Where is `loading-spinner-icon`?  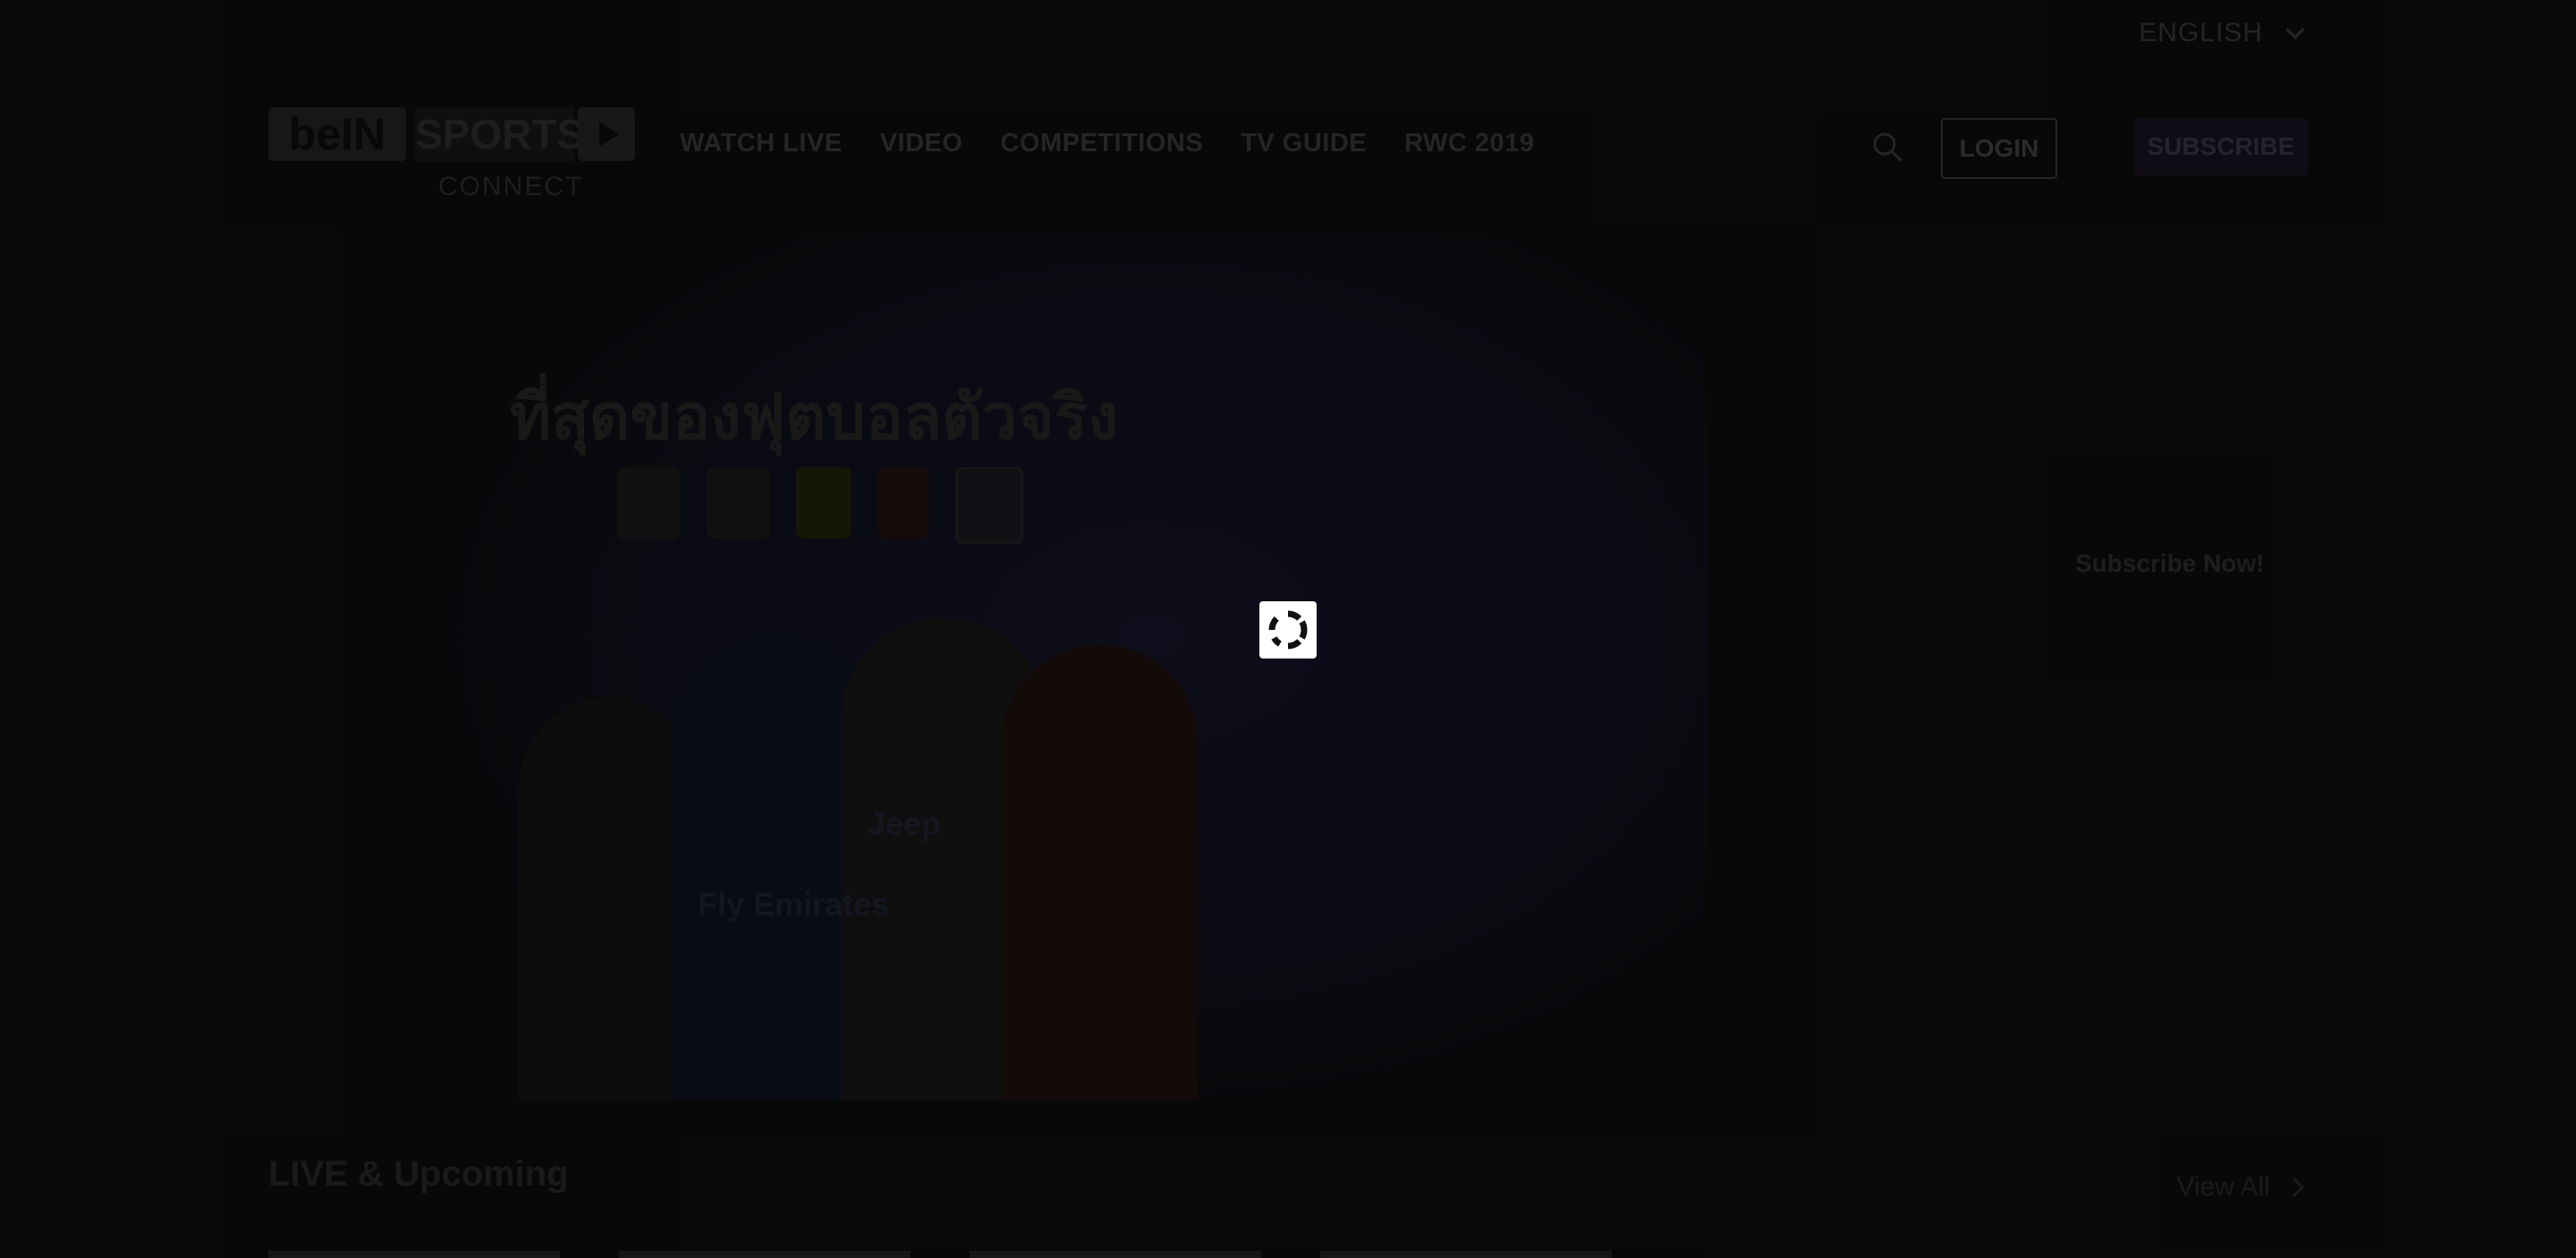
loading-spinner-icon is located at coordinates (1288, 630).